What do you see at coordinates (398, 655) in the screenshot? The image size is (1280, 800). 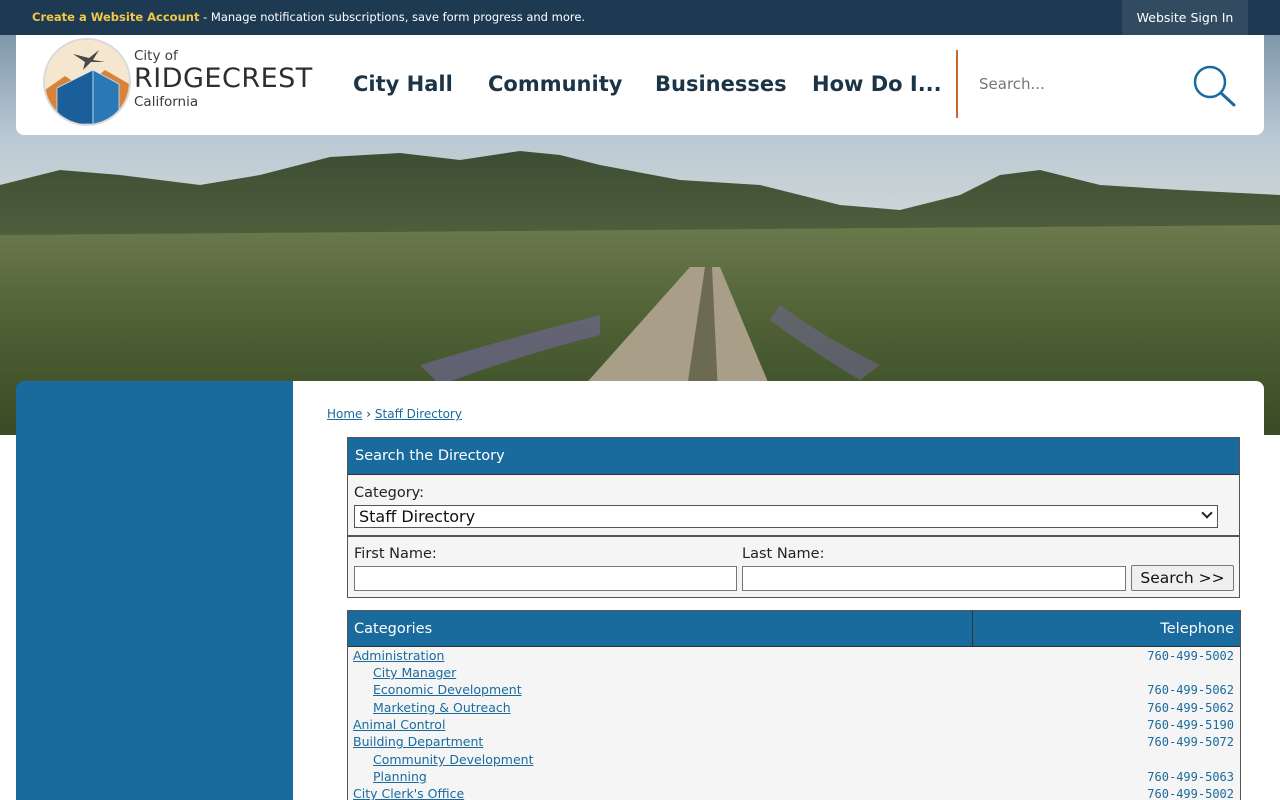 I see `category-link: Administration` at bounding box center [398, 655].